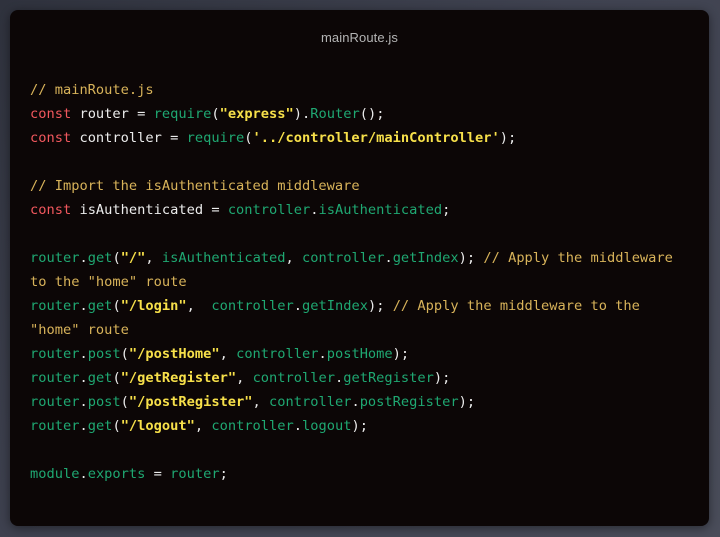 Image resolution: width=720 pixels, height=537 pixels. I want to click on middleware-name: isAuthenticated, so click(223, 258).